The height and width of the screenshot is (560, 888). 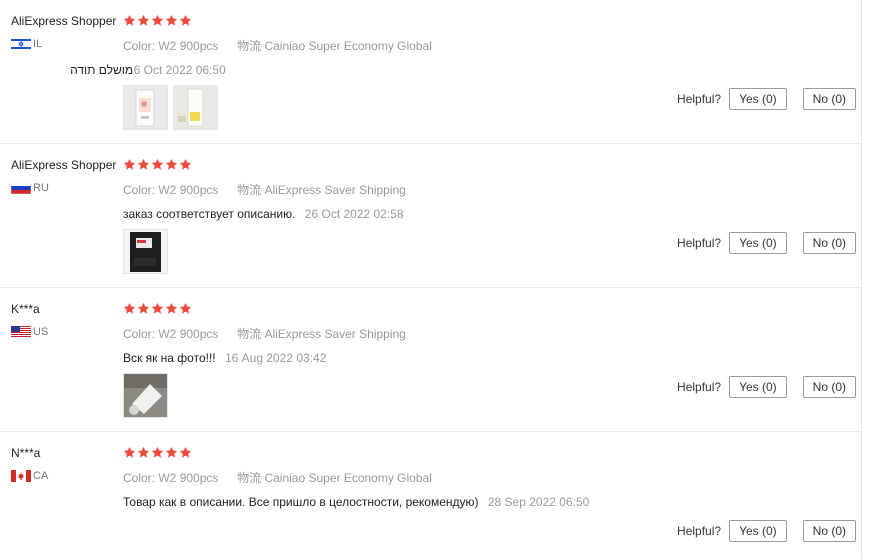 What do you see at coordinates (29, 464) in the screenshot?
I see `reviewer-info: N***a CA` at bounding box center [29, 464].